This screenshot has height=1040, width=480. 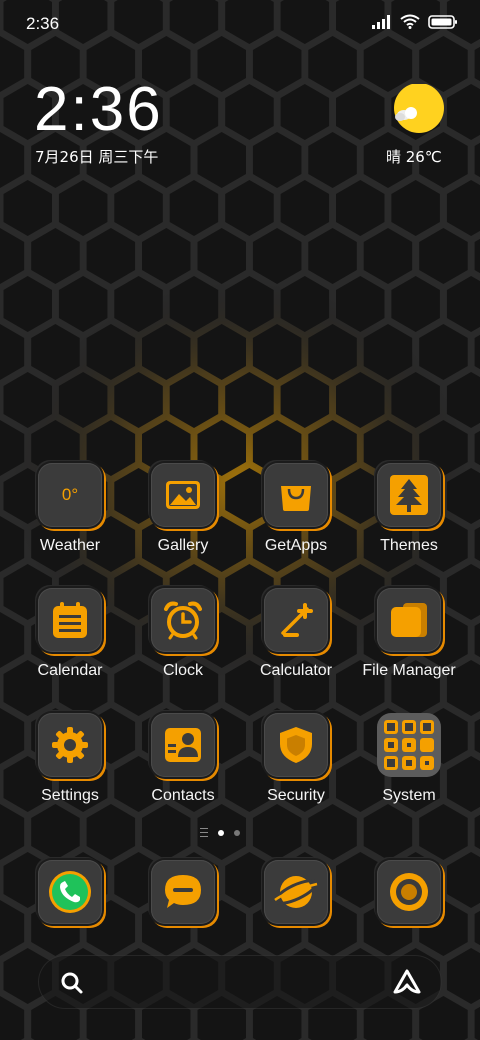 I want to click on gear-icon, so click(x=70, y=745).